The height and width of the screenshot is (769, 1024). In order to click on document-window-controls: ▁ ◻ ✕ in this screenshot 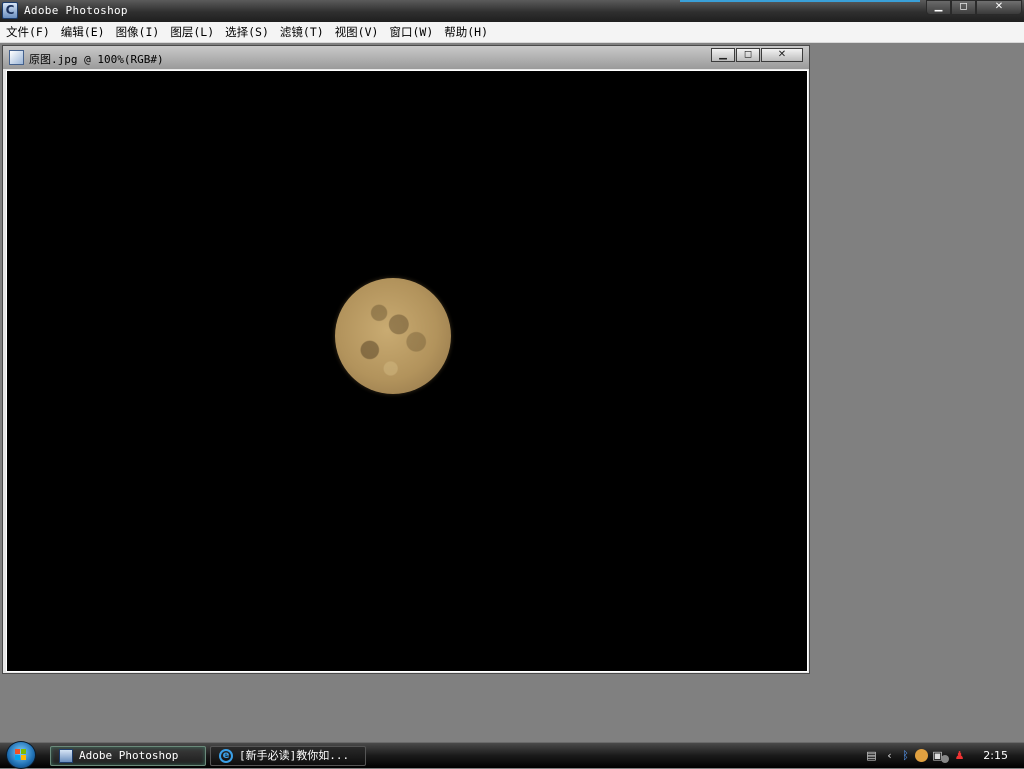, I will do `click(757, 55)`.